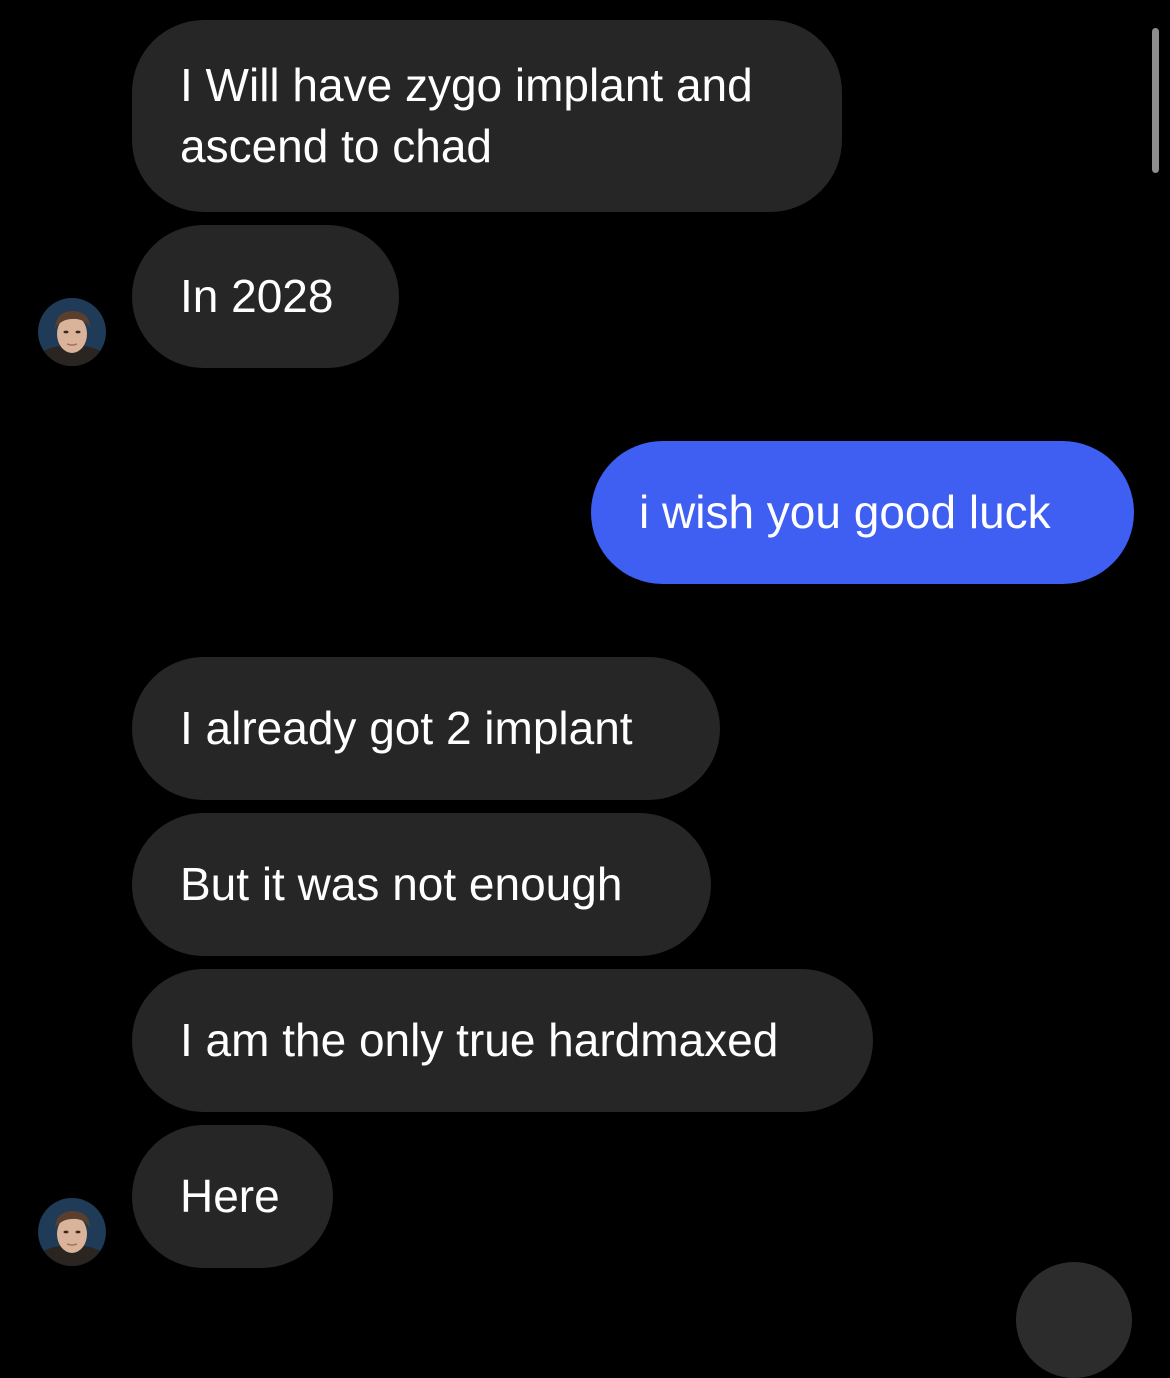  Describe the element at coordinates (1155, 100) in the screenshot. I see `scrollbar` at that location.